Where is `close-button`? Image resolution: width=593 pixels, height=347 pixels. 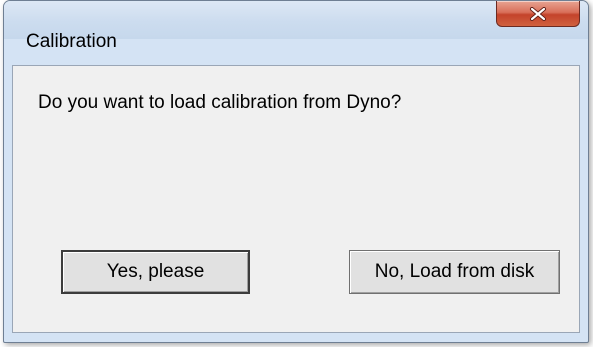 close-button is located at coordinates (538, 14).